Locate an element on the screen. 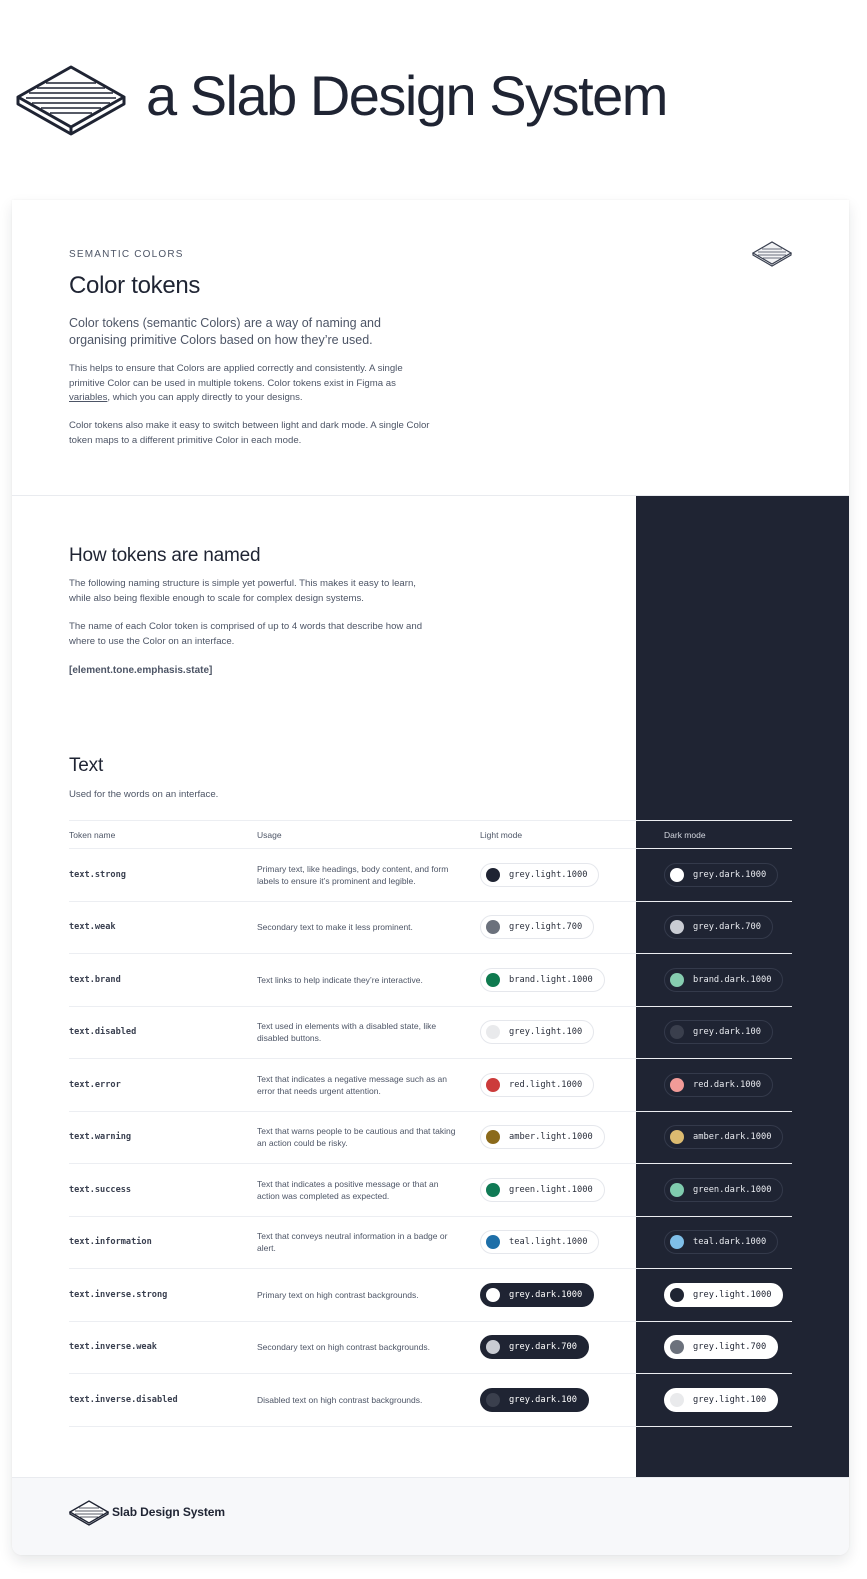  dark-mode-token: teal.dark.1000 is located at coordinates (721, 1242).